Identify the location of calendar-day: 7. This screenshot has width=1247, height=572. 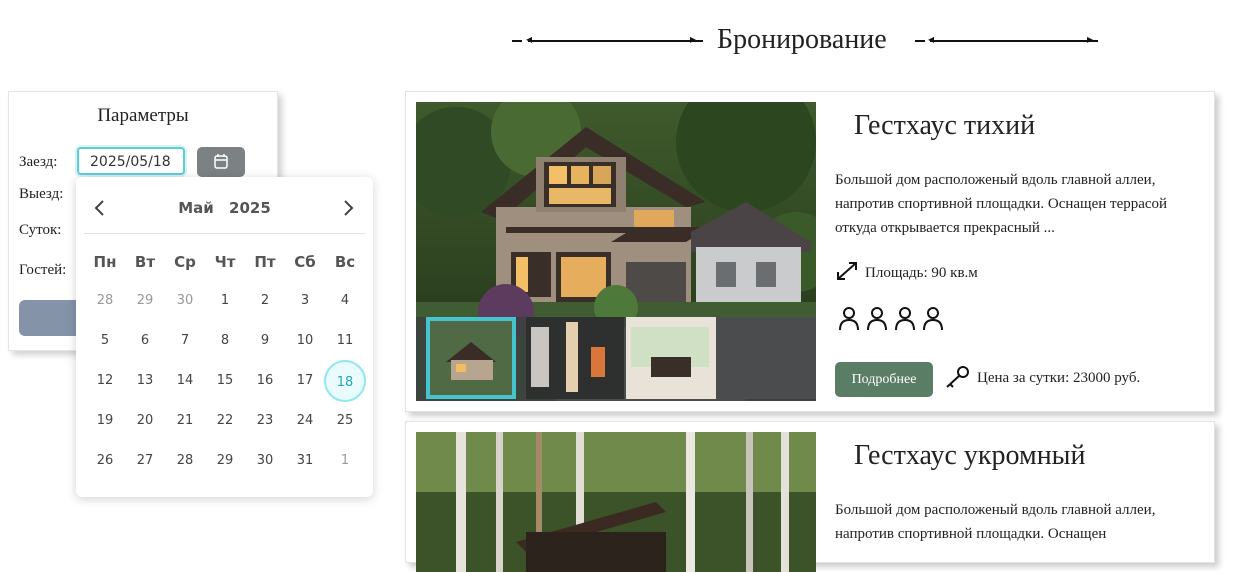
(185, 341).